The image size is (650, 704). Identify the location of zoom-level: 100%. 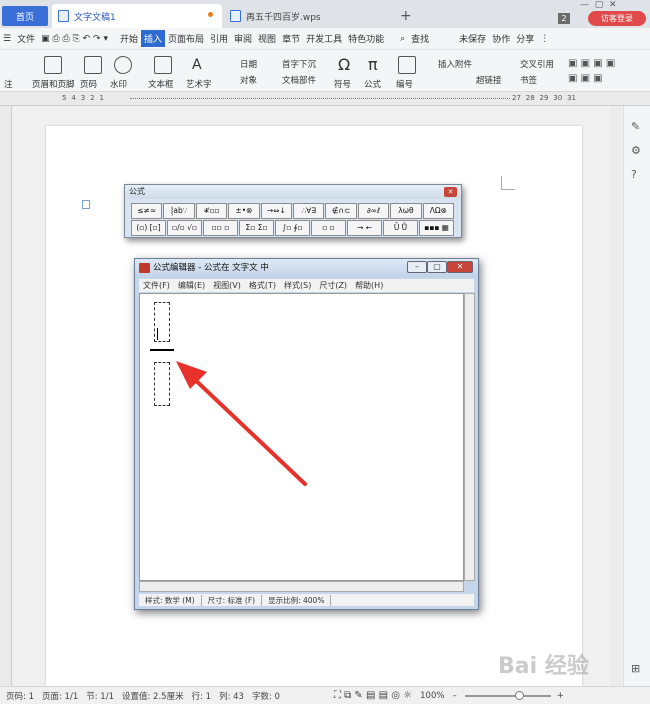
(432, 696).